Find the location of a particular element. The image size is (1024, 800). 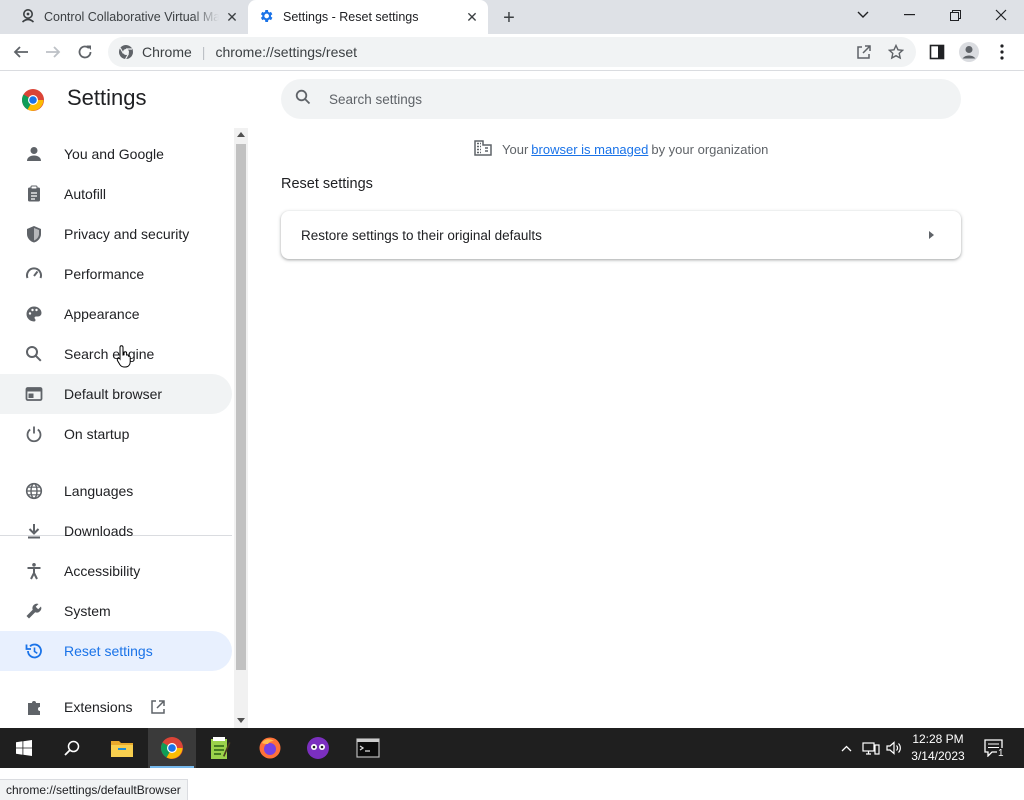

taskbar-clock: 12:28 PM 3/14/2023 is located at coordinates (938, 748).